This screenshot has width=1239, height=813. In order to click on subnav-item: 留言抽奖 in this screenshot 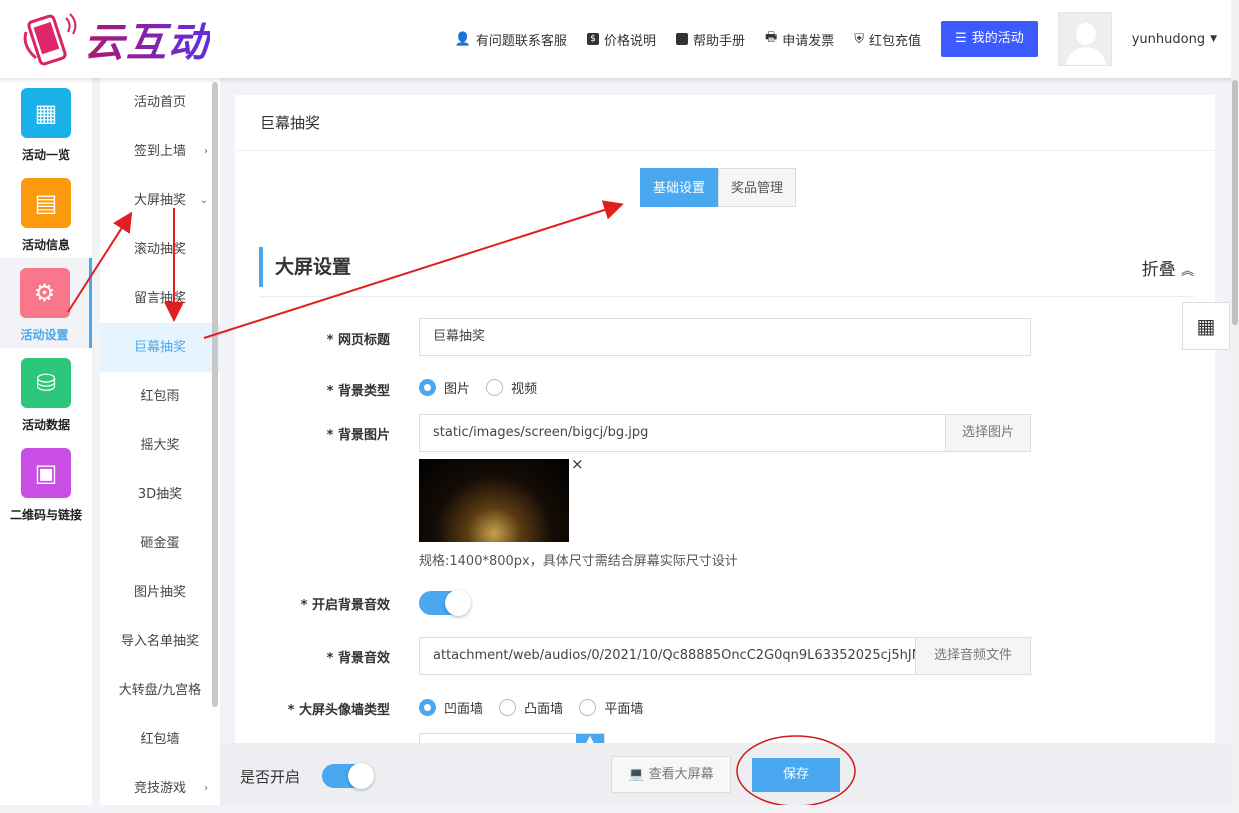, I will do `click(160, 298)`.